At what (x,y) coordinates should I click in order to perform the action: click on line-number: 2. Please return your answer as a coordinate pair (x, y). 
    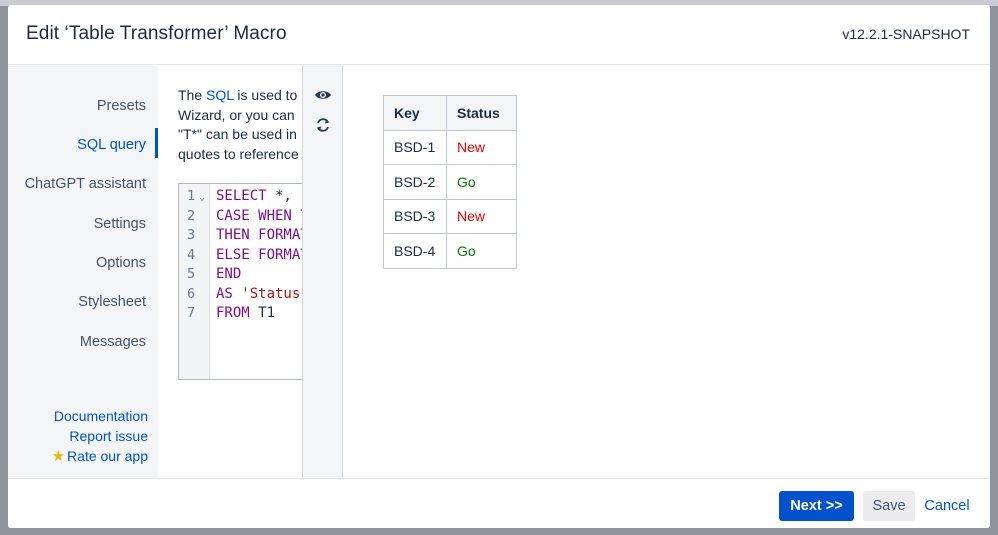
    Looking at the image, I should click on (191, 215).